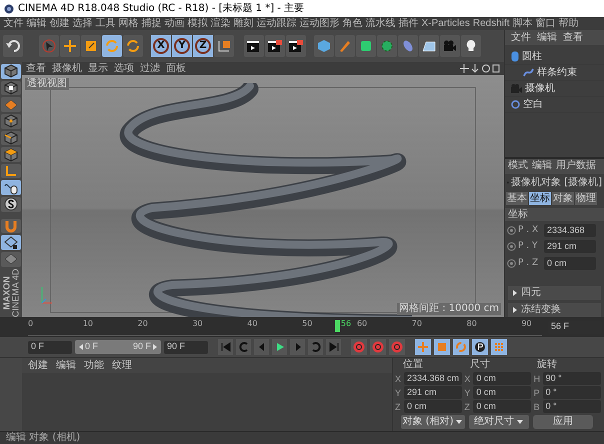 Image resolution: width=604 pixels, height=444 pixels. What do you see at coordinates (337, 326) in the screenshot?
I see `playhead` at bounding box center [337, 326].